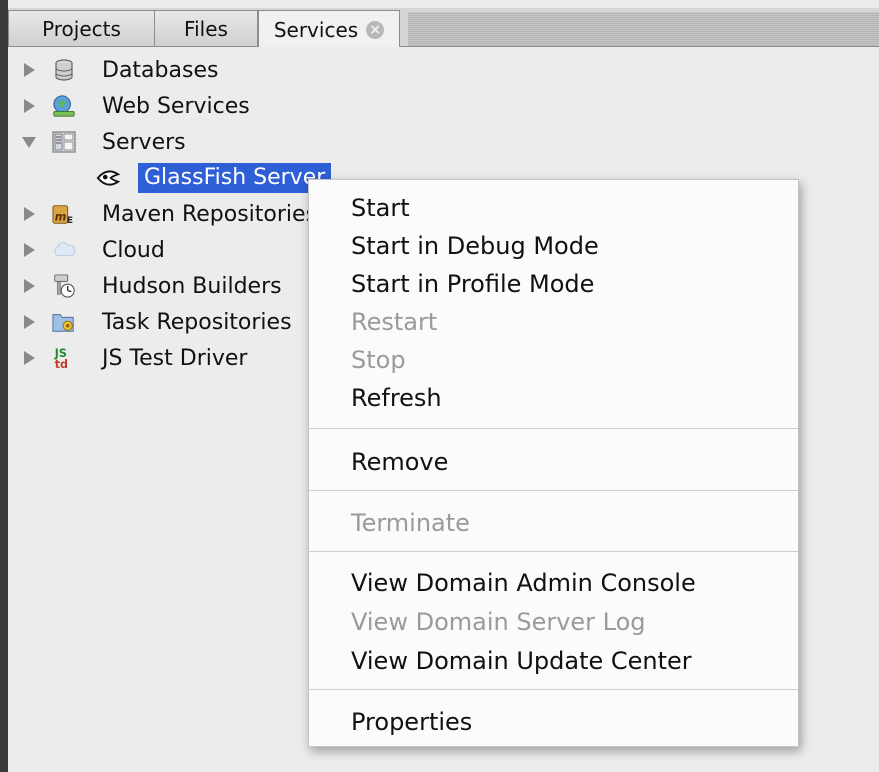  Describe the element at coordinates (4, 386) in the screenshot. I see `window-edge` at that location.